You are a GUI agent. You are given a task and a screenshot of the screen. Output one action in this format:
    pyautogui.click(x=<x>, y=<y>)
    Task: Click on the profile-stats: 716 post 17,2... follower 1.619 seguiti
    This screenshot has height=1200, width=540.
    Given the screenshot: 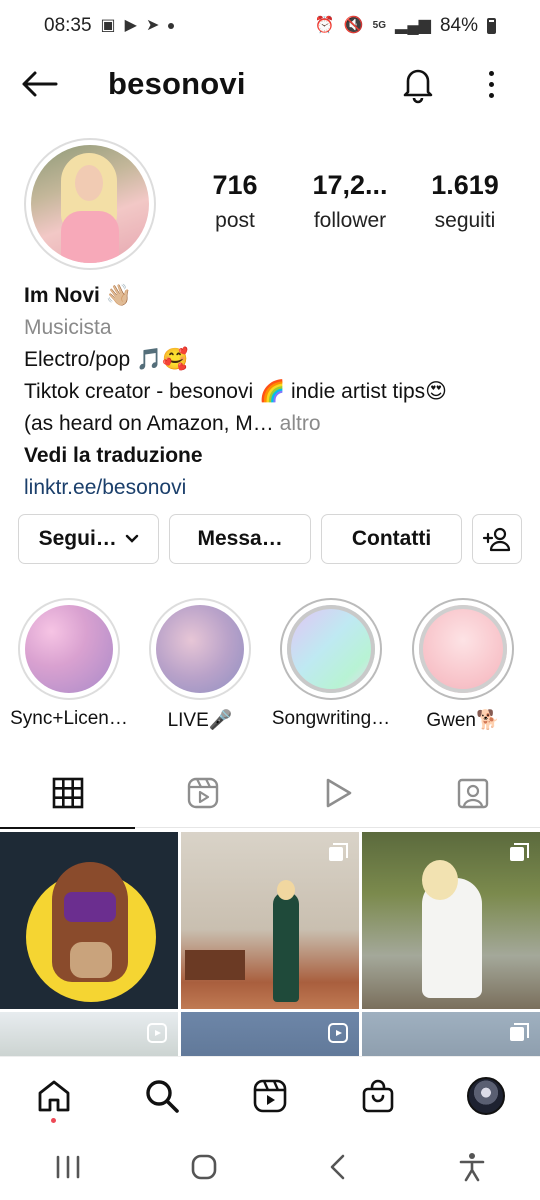 What is the action you would take?
    pyautogui.click(x=350, y=201)
    